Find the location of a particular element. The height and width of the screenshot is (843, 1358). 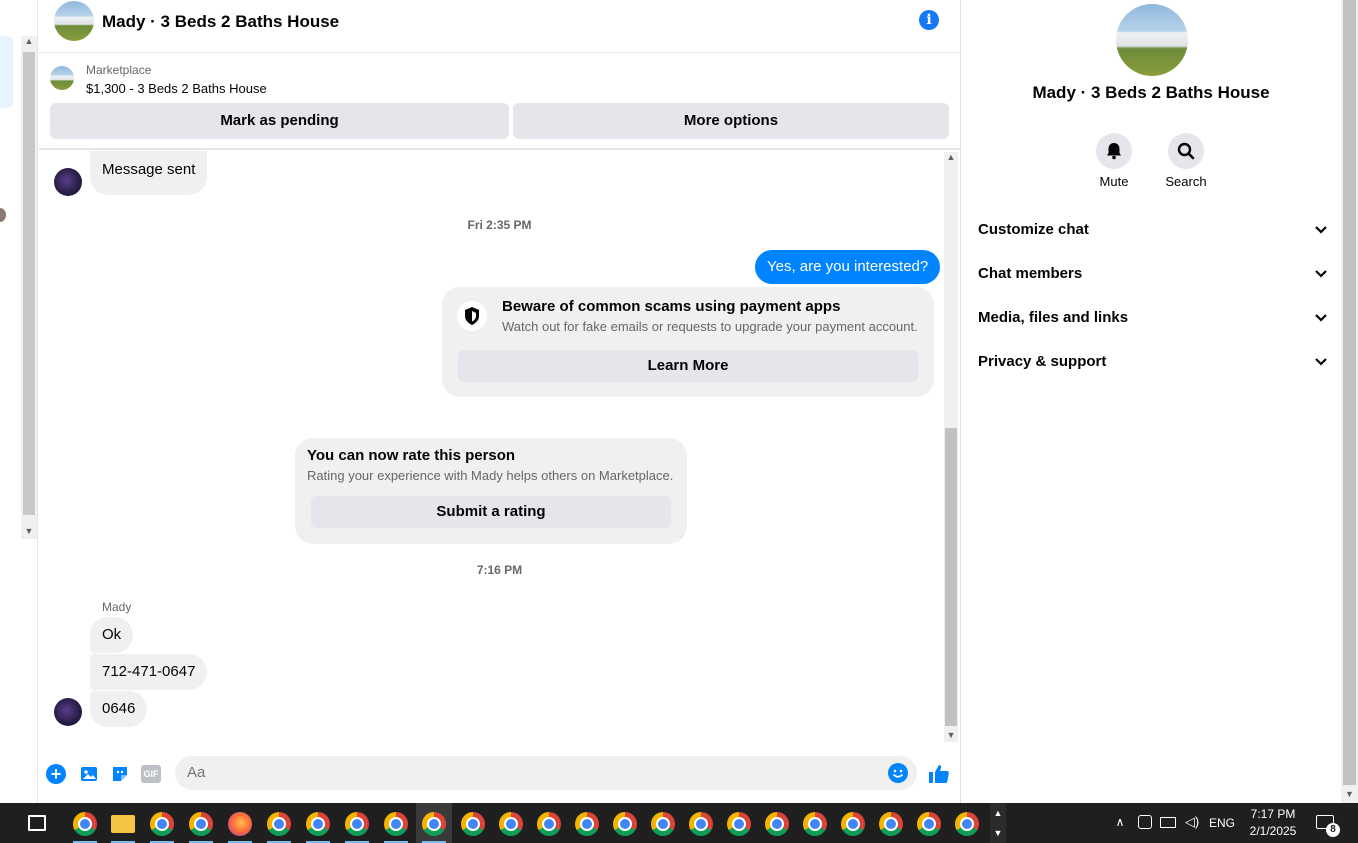

taskbar-overflow-scroll: ▲ ▼ is located at coordinates (998, 823).